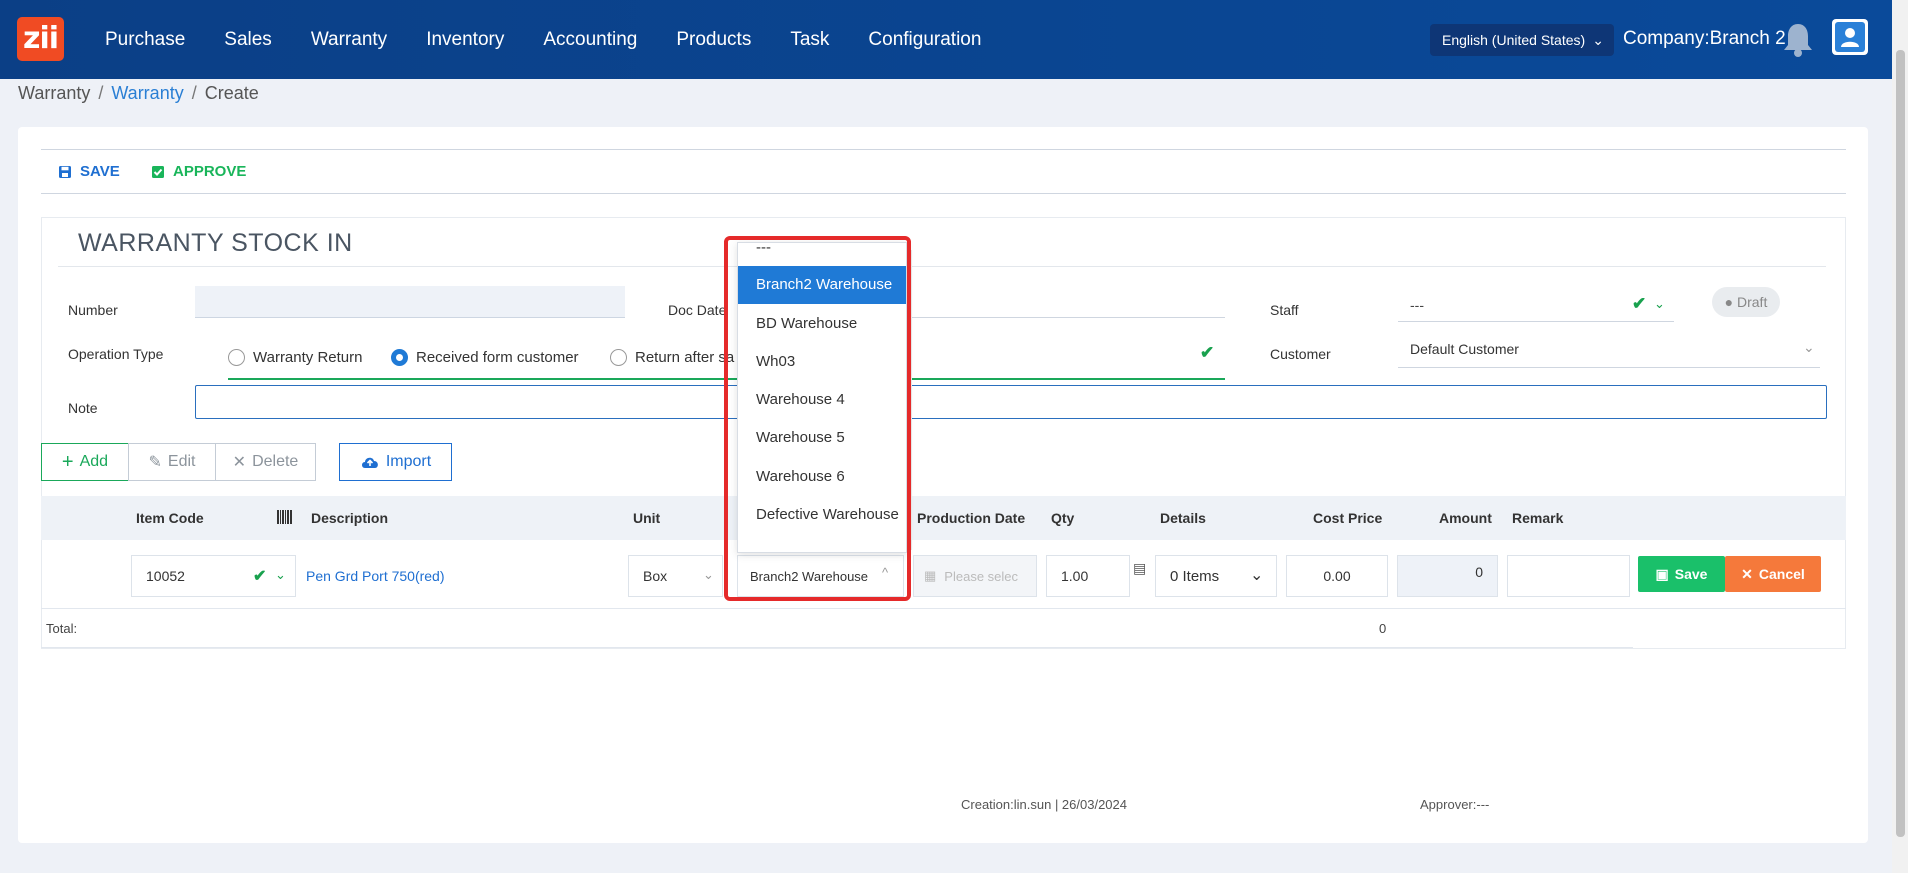 This screenshot has width=1908, height=873. I want to click on creation-info: Creation:lin.sun | 26/03/2024, so click(1044, 804).